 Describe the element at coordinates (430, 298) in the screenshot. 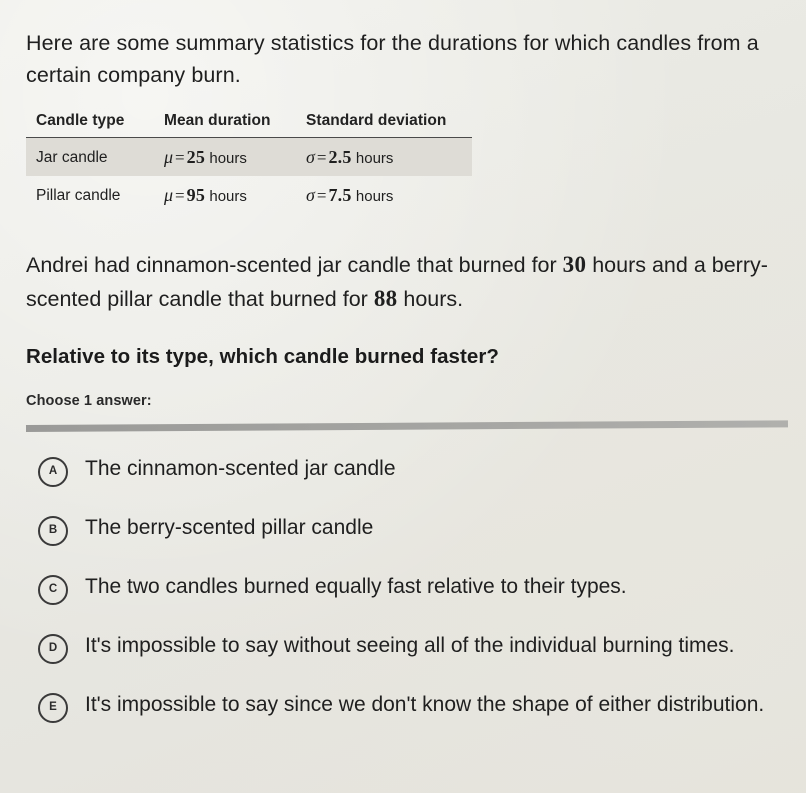

I see `scenario-text-part3: hours.` at that location.